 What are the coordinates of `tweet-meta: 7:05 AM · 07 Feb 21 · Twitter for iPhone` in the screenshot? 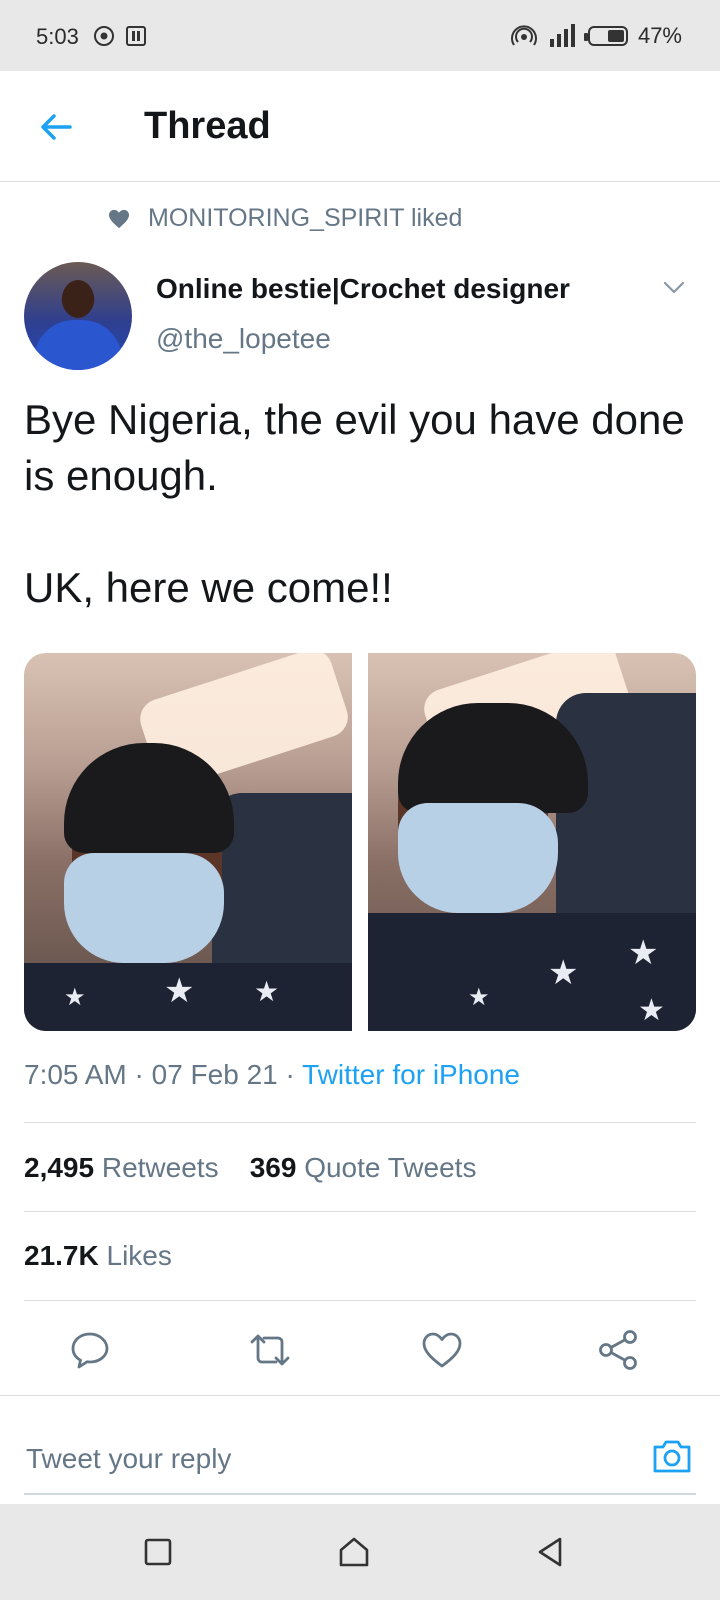 It's located at (272, 1075).